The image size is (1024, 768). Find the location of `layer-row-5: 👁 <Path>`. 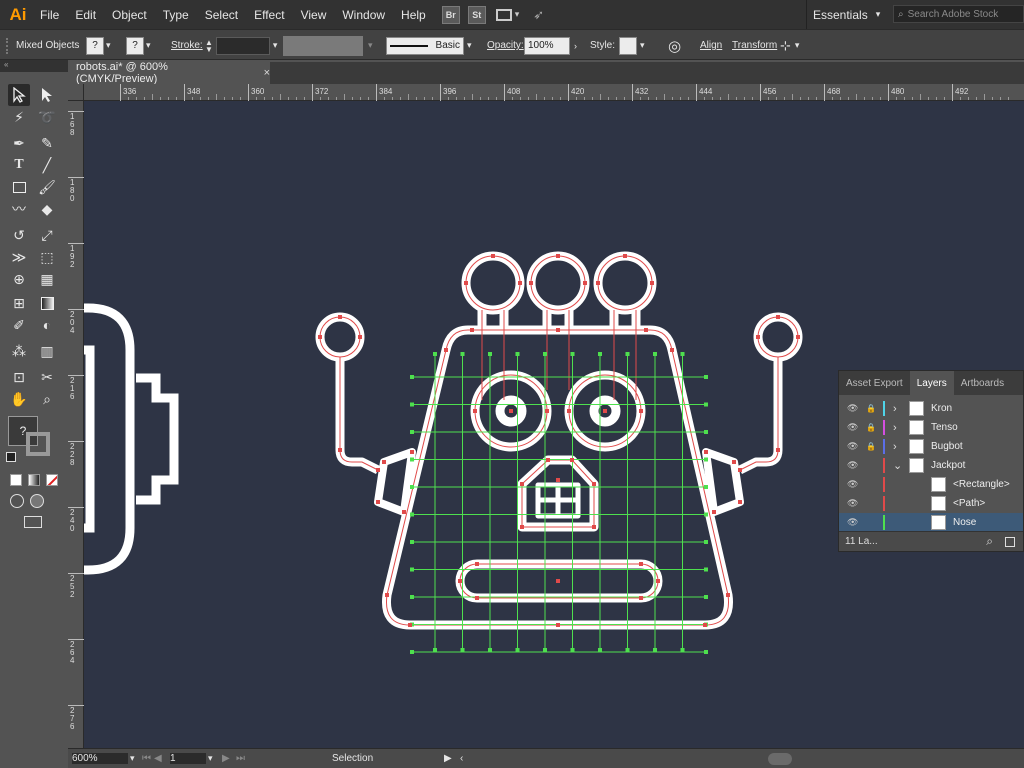

layer-row-5: 👁 <Path> is located at coordinates (931, 503).